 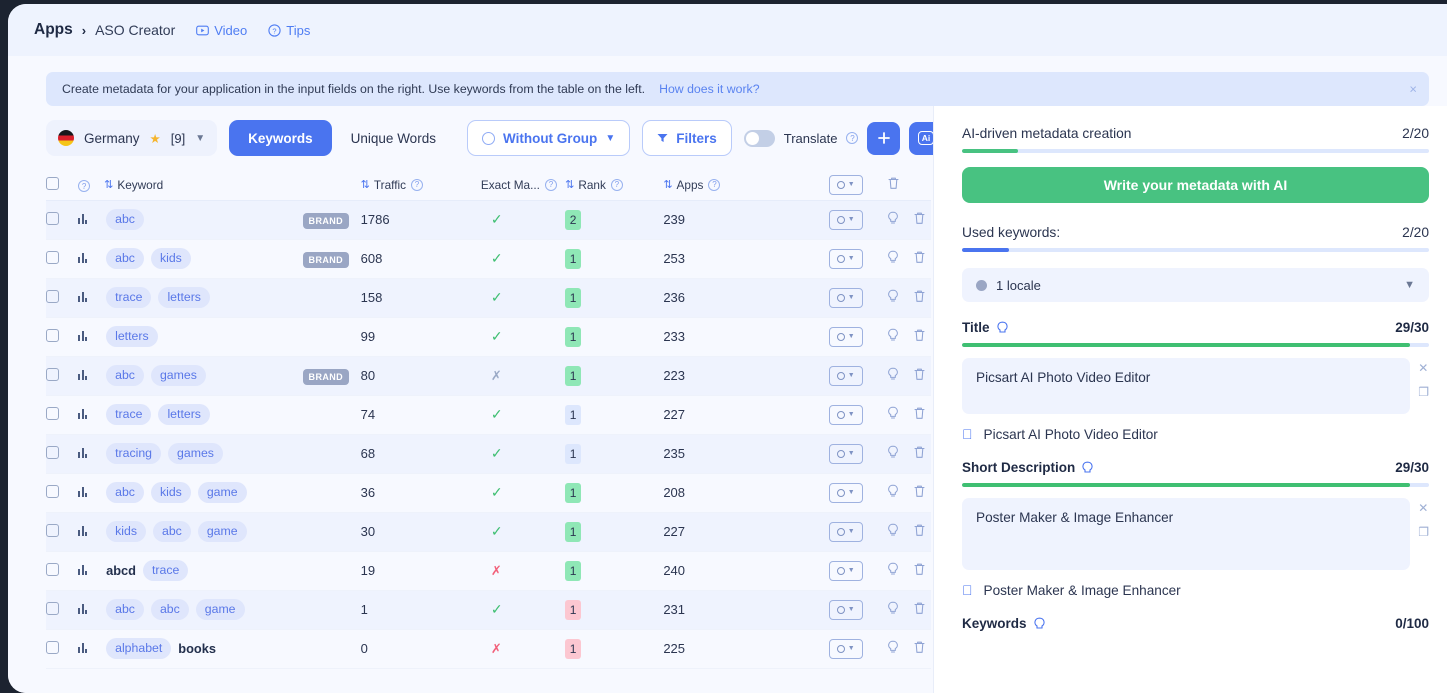 What do you see at coordinates (414, 185) in the screenshot?
I see `th-traffic: ⇅ Traffic ?` at bounding box center [414, 185].